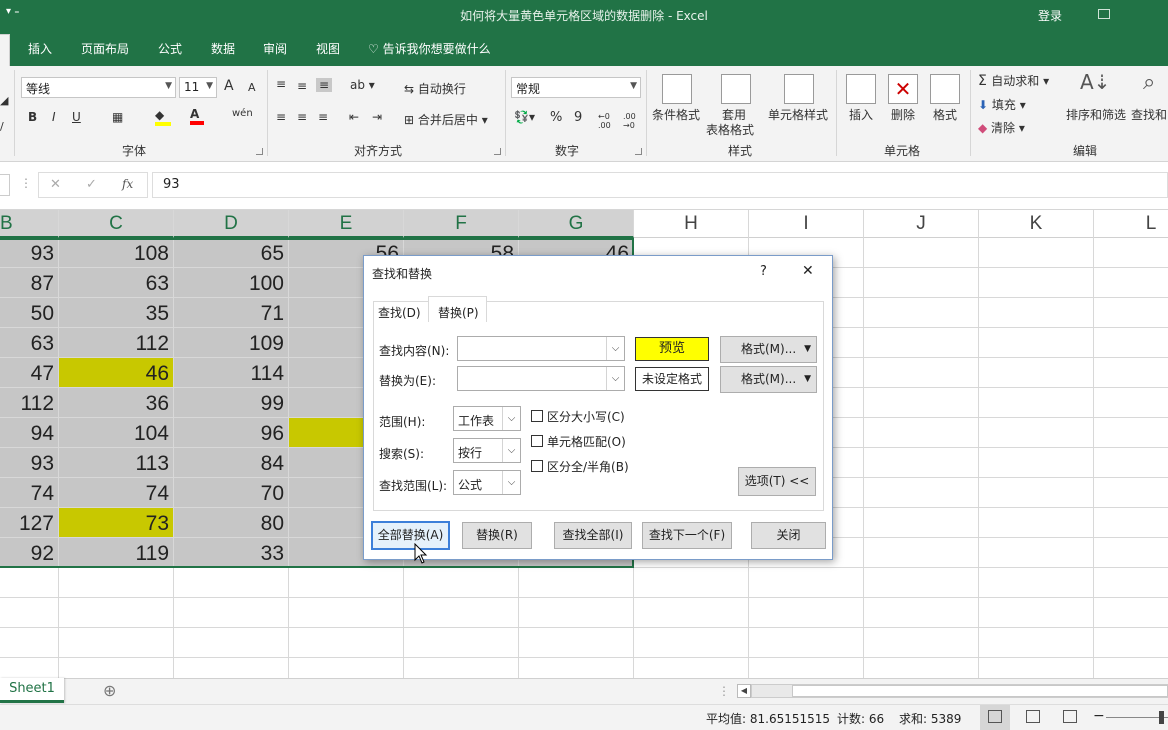 Image resolution: width=1168 pixels, height=730 pixels. Describe the element at coordinates (1161, 717) in the screenshot. I see `zoom-slider-thumb` at that location.